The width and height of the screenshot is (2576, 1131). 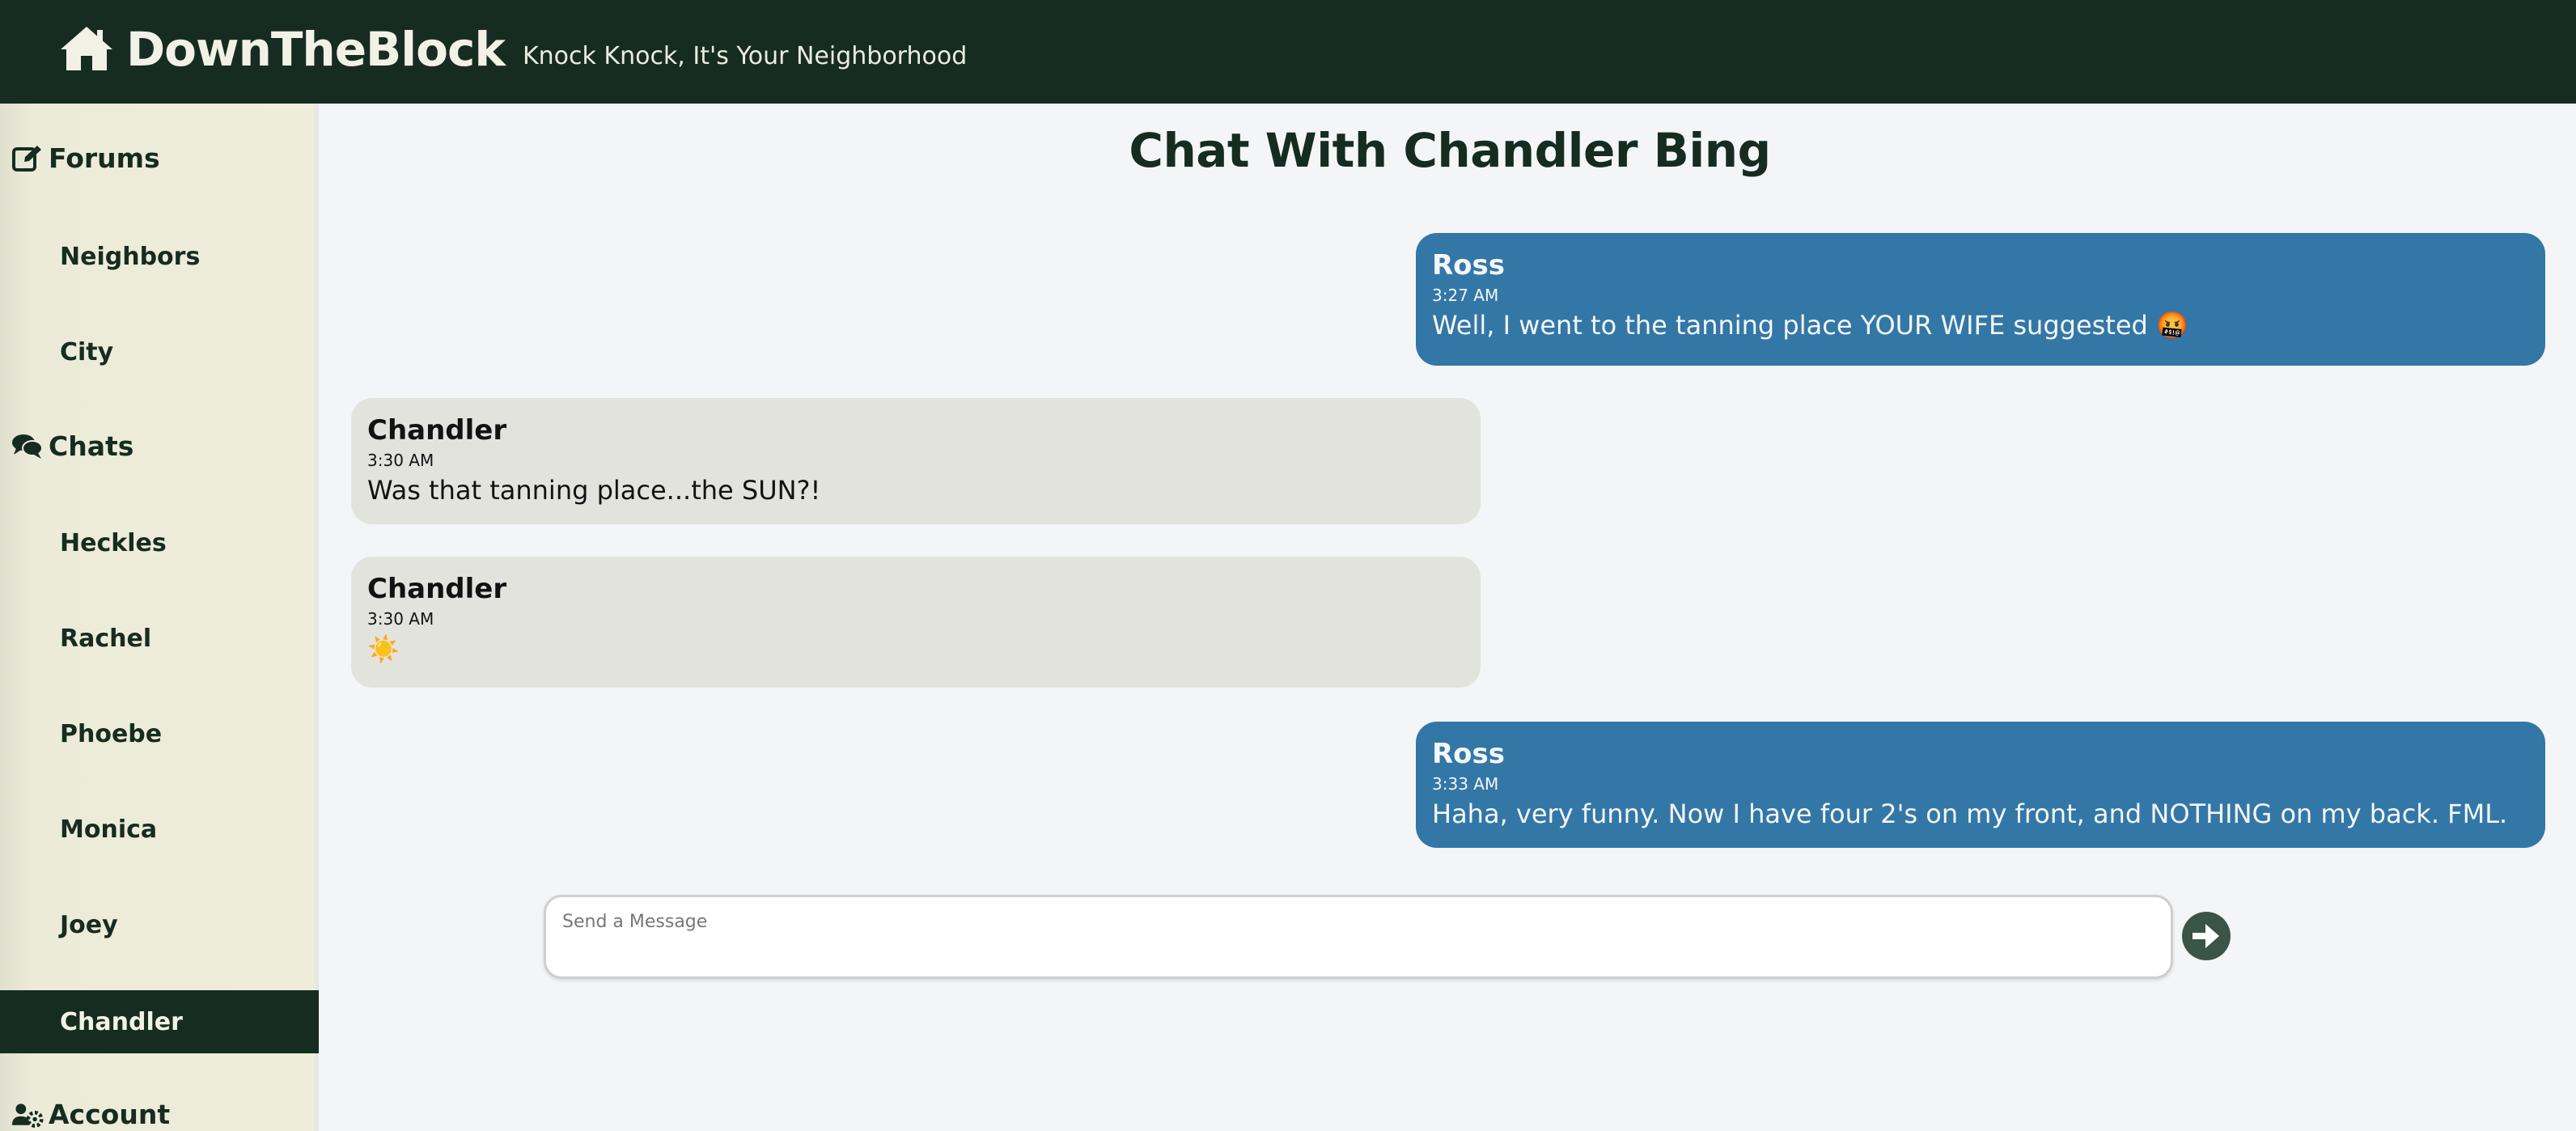 What do you see at coordinates (383, 648) in the screenshot?
I see `message-text: ☀️` at bounding box center [383, 648].